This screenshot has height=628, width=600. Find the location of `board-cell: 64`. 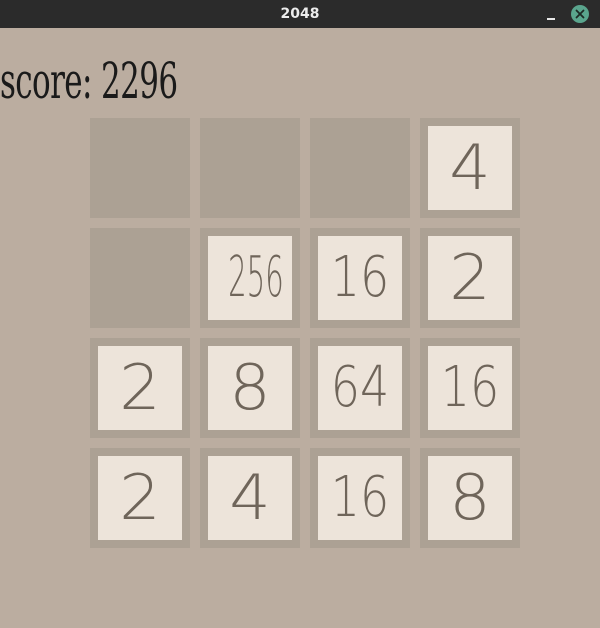

board-cell: 64 is located at coordinates (360, 388).